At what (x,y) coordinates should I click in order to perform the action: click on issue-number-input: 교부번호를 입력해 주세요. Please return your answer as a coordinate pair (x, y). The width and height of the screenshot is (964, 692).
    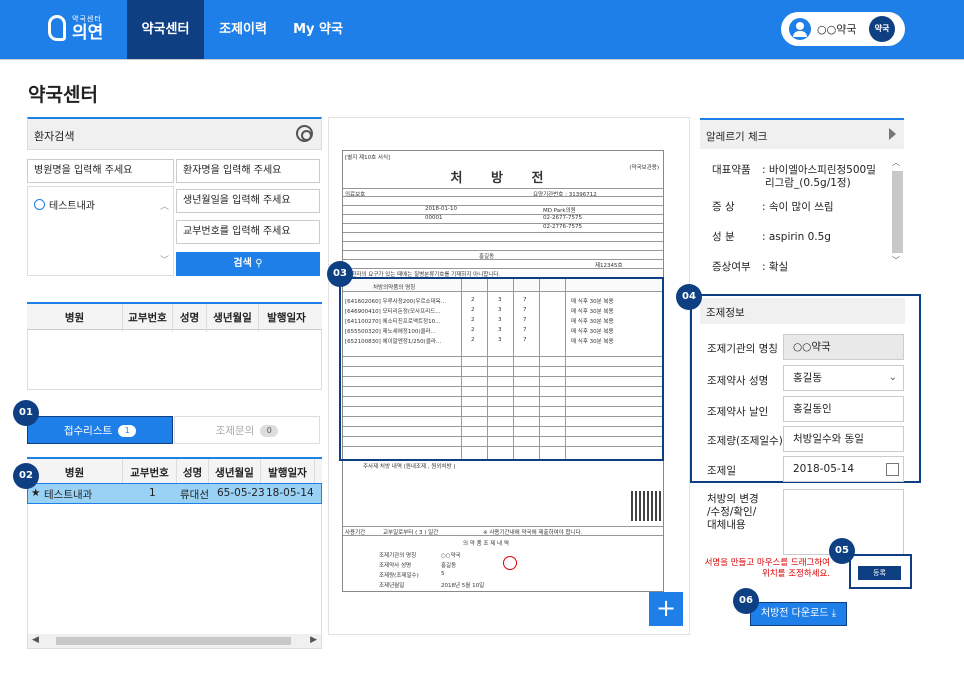
    Looking at the image, I should click on (248, 232).